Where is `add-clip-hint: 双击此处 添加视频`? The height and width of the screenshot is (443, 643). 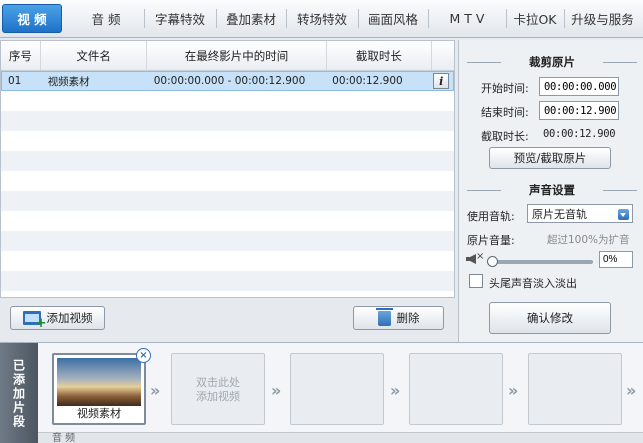 add-clip-hint: 双击此处 添加视频 is located at coordinates (218, 389).